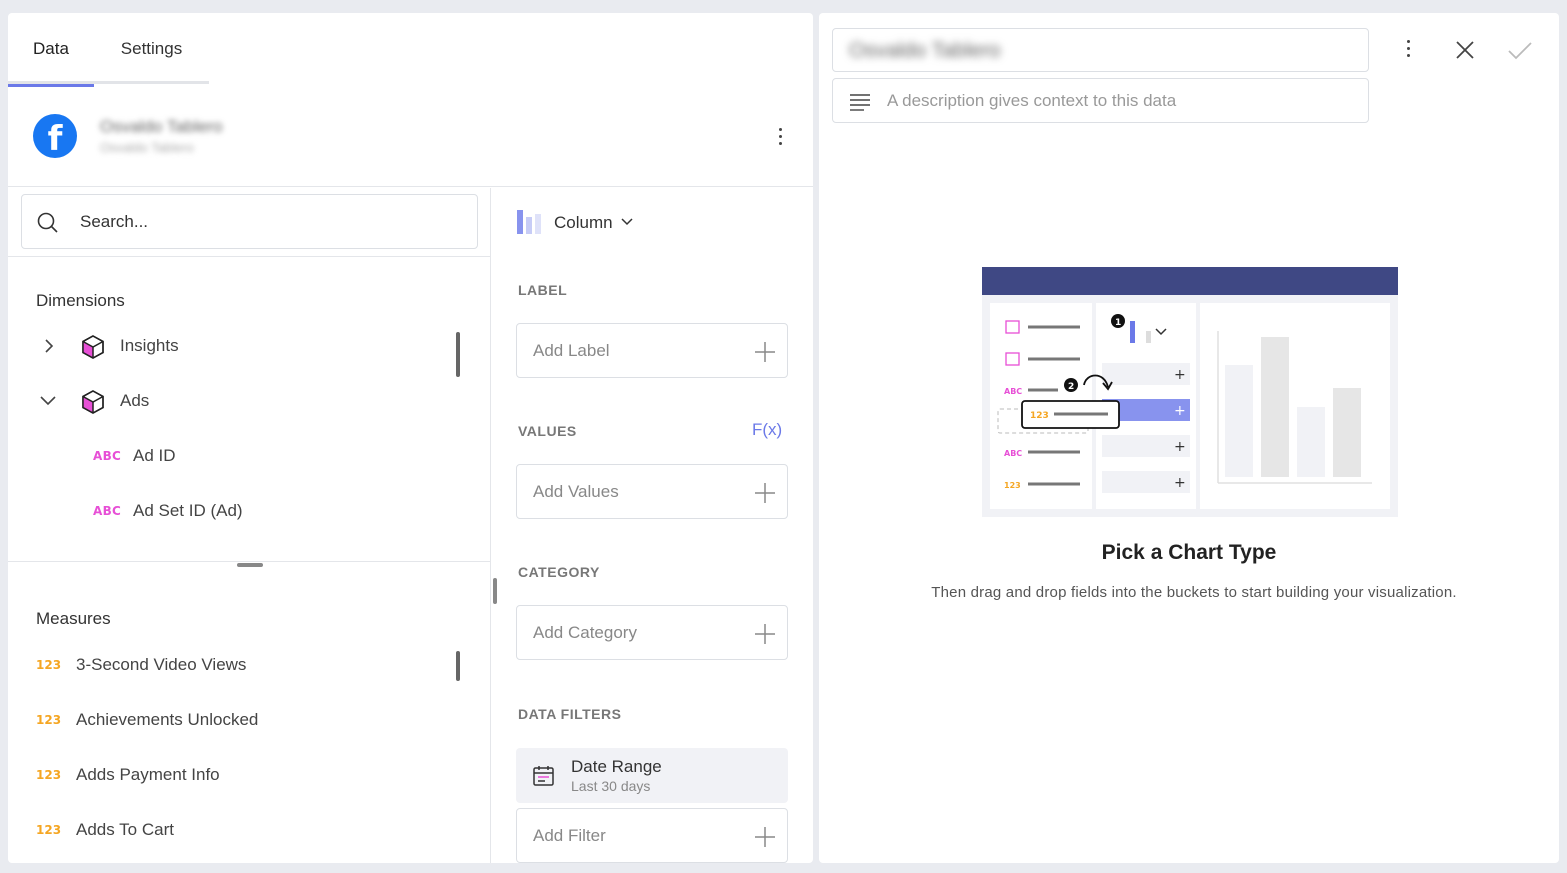 This screenshot has width=1567, height=873. Describe the element at coordinates (1118, 323) in the screenshot. I see `svg-text: 1` at that location.